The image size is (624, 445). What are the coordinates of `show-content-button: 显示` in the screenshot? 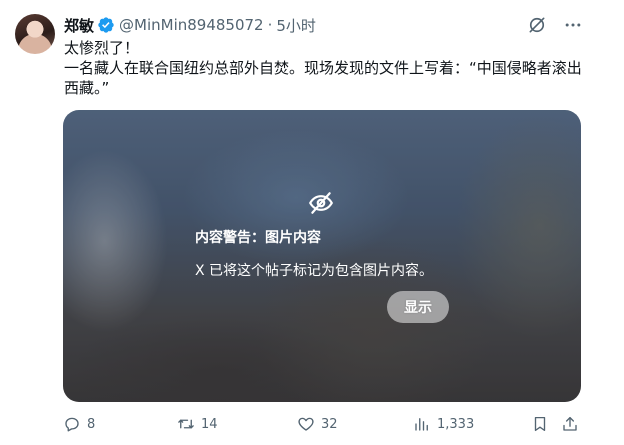 It's located at (418, 307).